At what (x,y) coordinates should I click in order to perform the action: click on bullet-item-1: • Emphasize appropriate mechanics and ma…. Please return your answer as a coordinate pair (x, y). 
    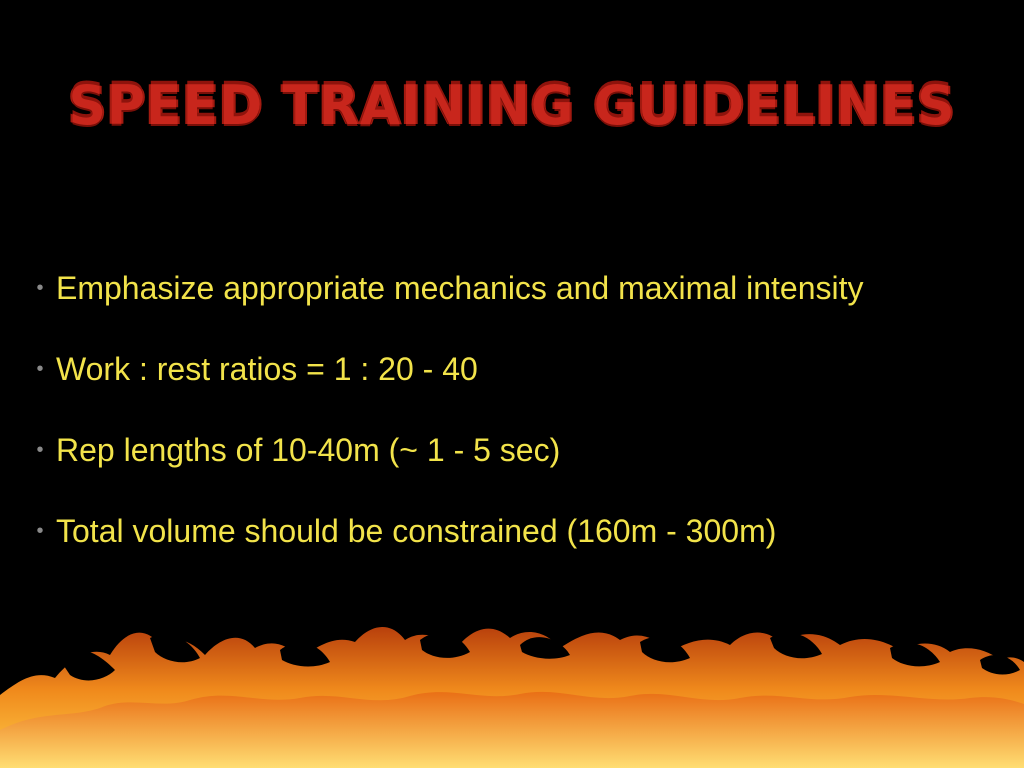
    Looking at the image, I should click on (512, 302).